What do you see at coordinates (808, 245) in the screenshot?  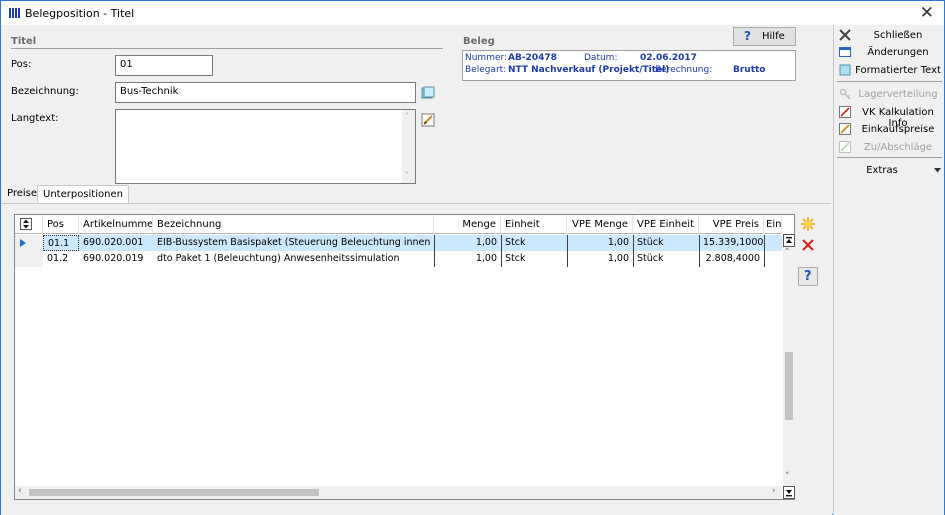 I see `delete-row-icon` at bounding box center [808, 245].